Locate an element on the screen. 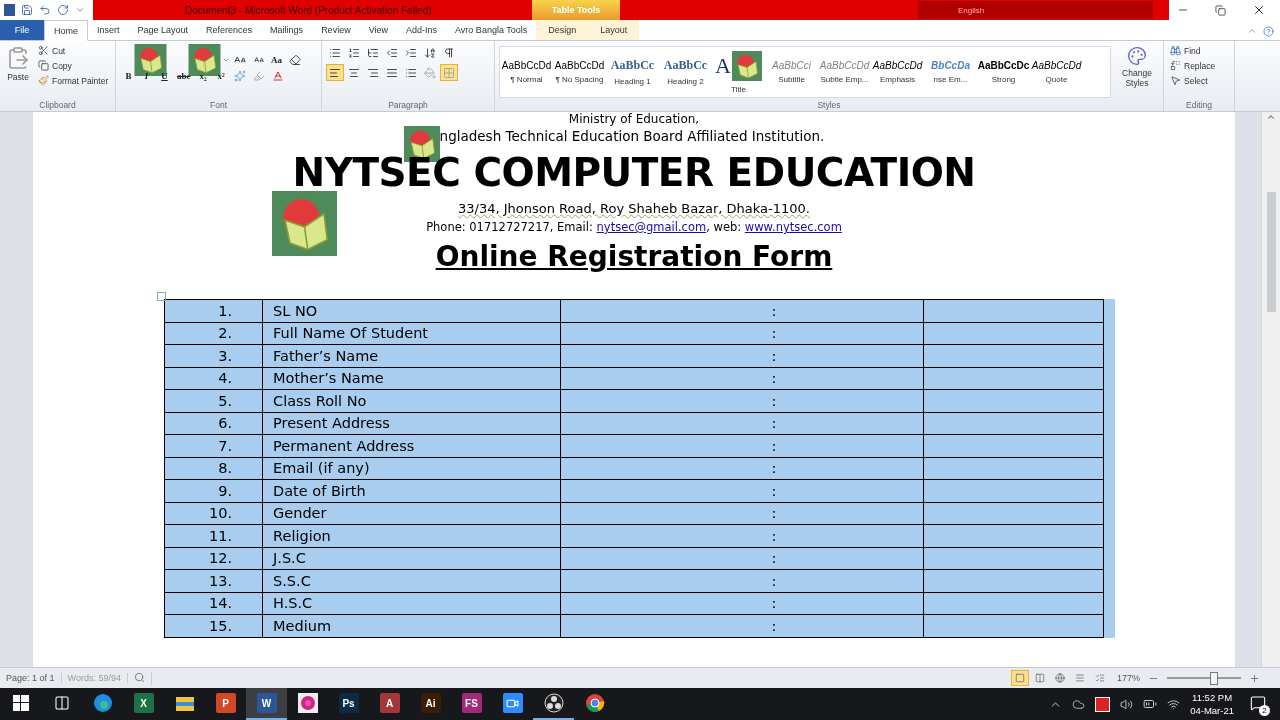  taskbar-app: Ps is located at coordinates (348, 704).